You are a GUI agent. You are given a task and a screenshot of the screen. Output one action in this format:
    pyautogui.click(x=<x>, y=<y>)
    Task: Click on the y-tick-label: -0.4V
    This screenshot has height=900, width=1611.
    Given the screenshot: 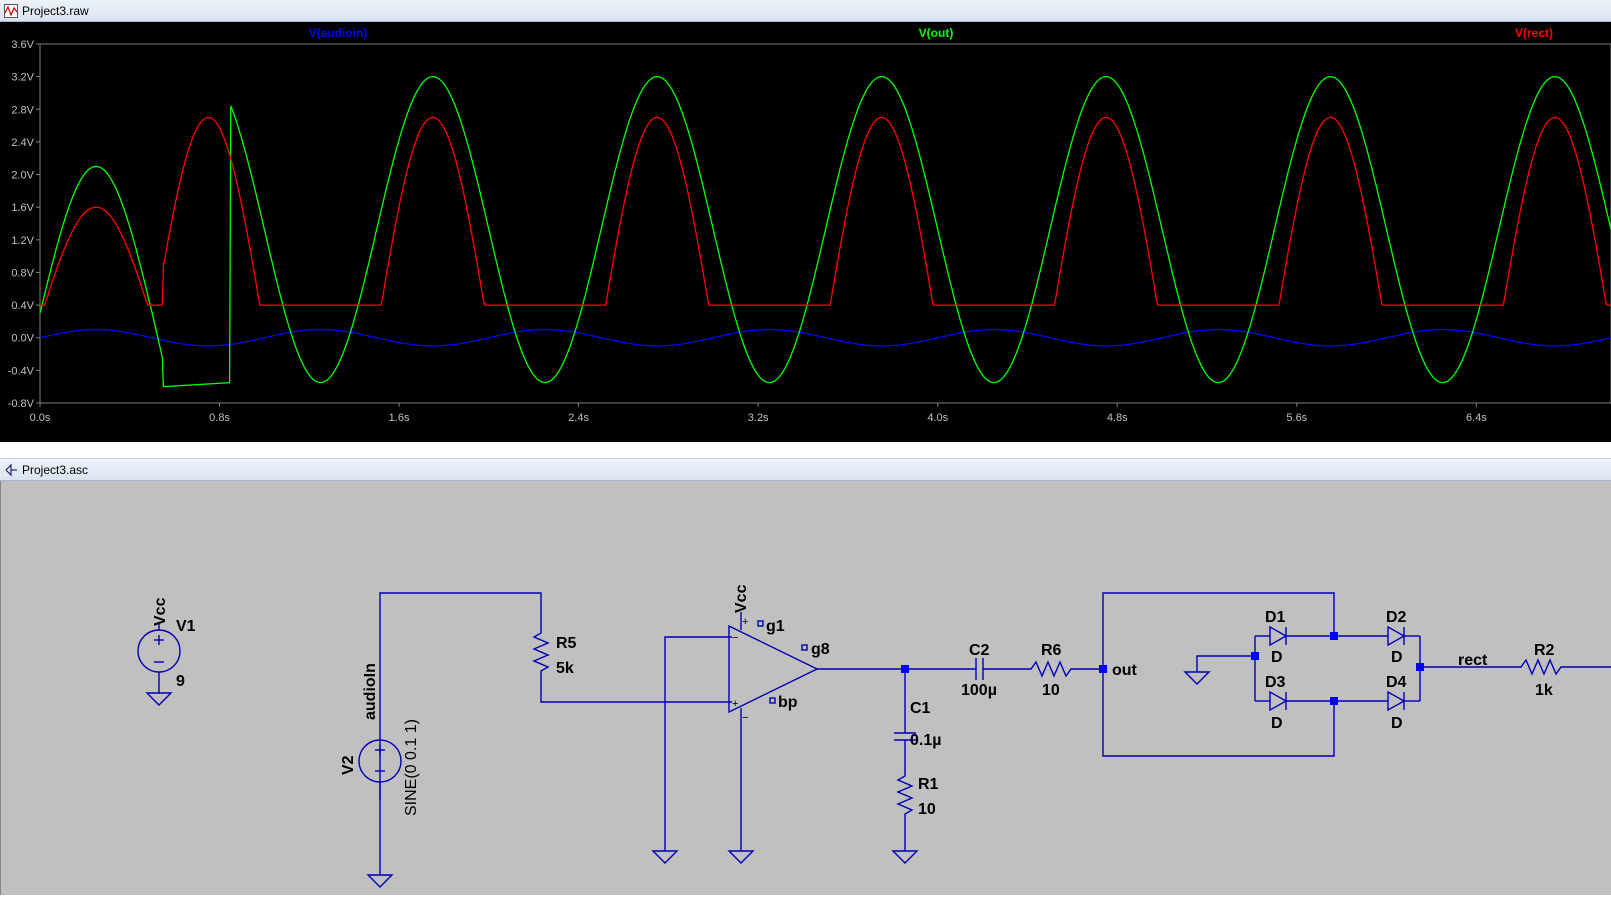 What is the action you would take?
    pyautogui.click(x=21, y=371)
    